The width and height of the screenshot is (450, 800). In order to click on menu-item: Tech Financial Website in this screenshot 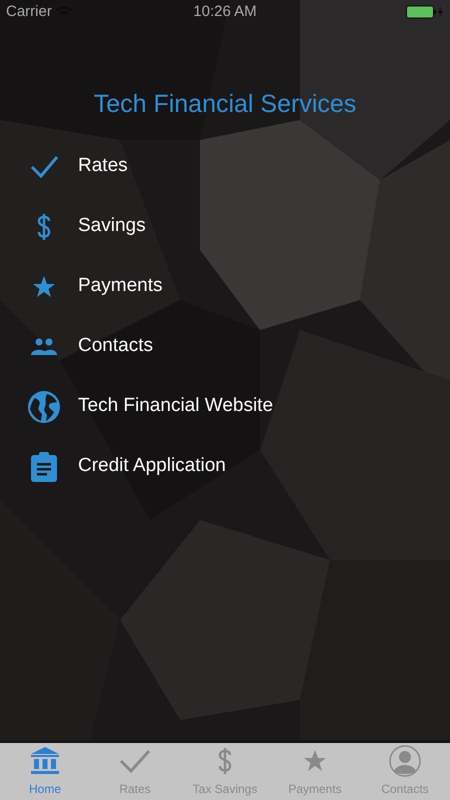, I will do `click(225, 406)`.